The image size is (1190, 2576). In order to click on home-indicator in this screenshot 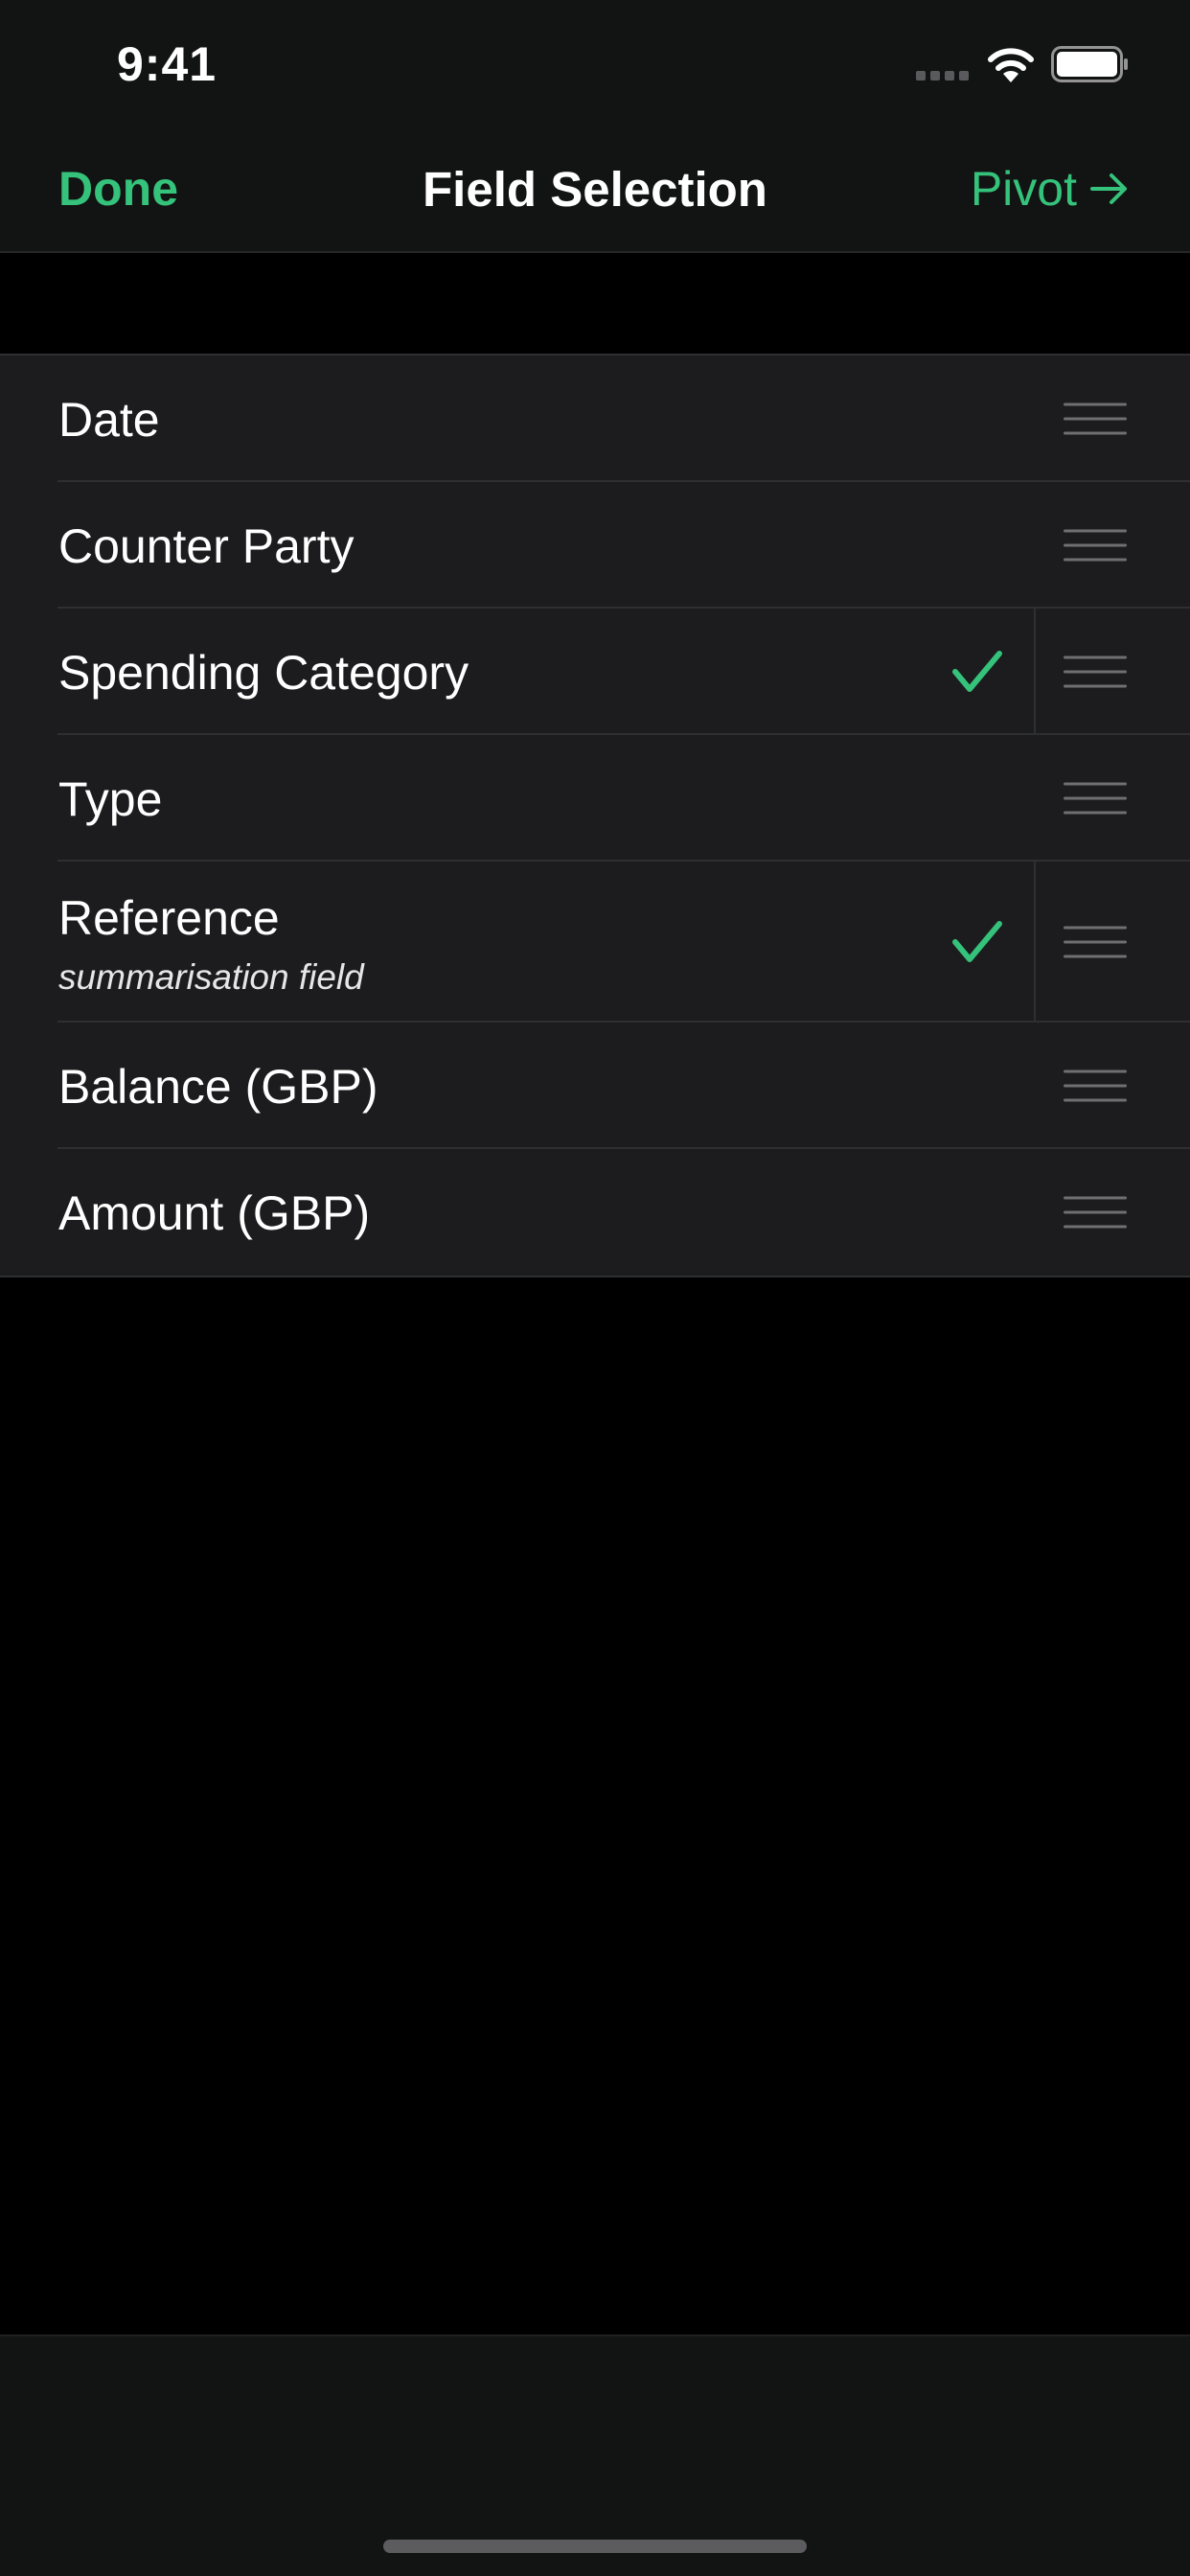, I will do `click(595, 2546)`.